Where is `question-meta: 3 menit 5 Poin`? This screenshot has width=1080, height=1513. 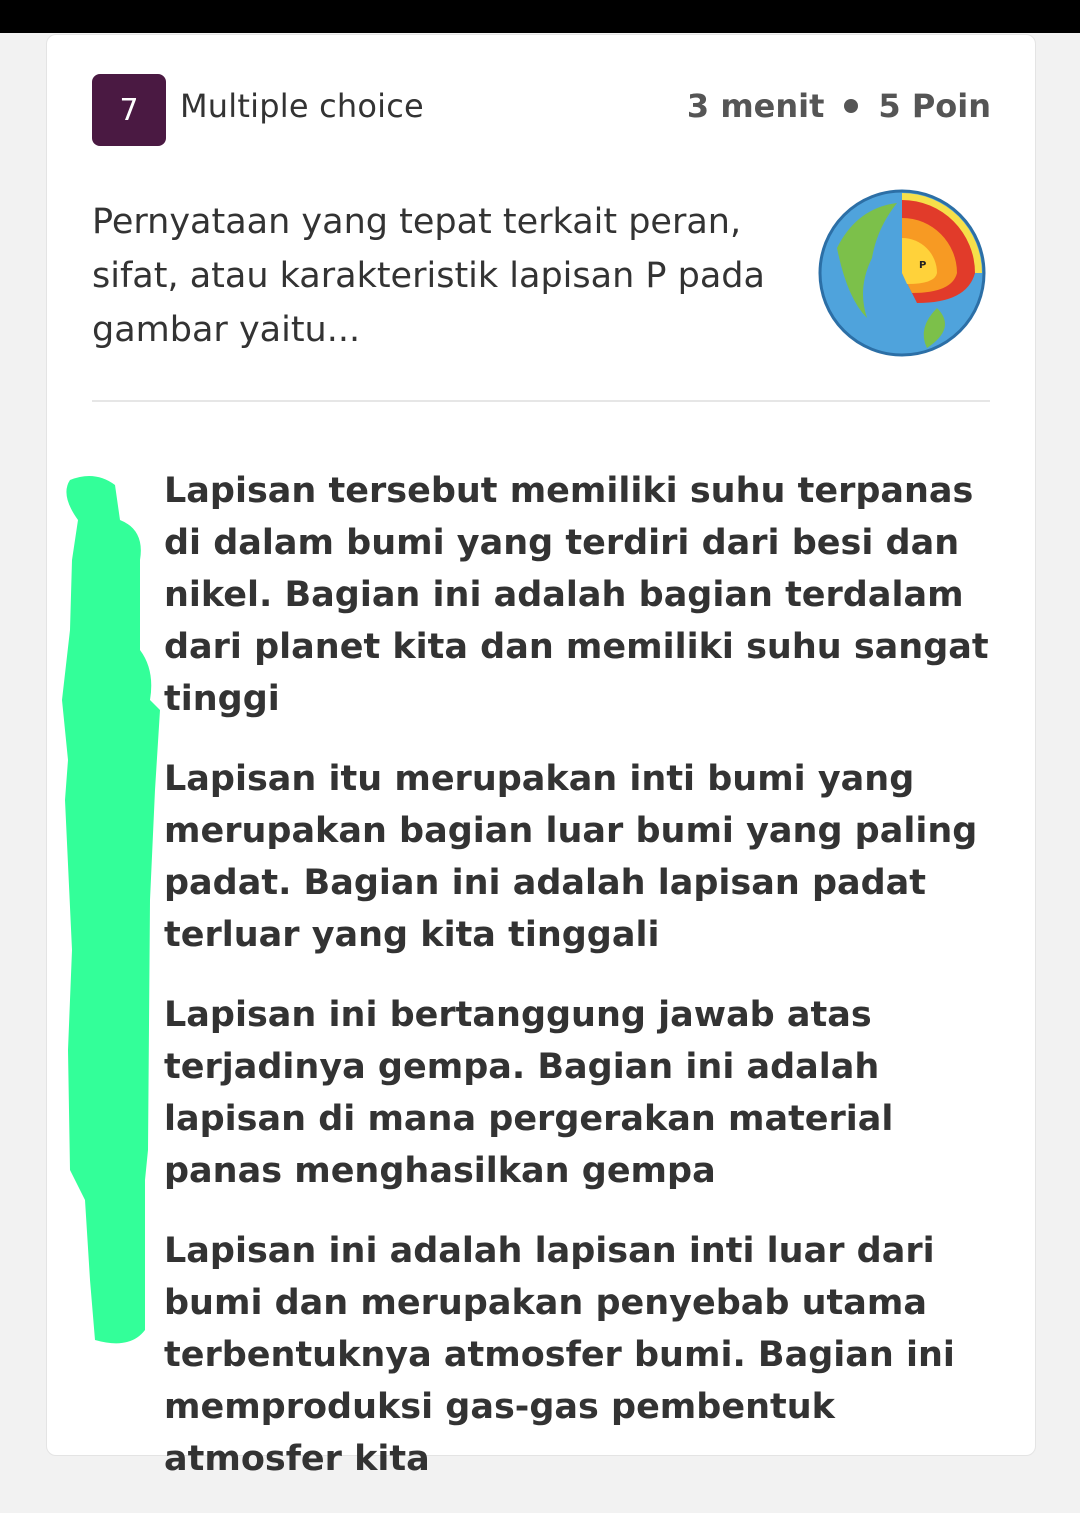 question-meta: 3 menit 5 Poin is located at coordinates (839, 106).